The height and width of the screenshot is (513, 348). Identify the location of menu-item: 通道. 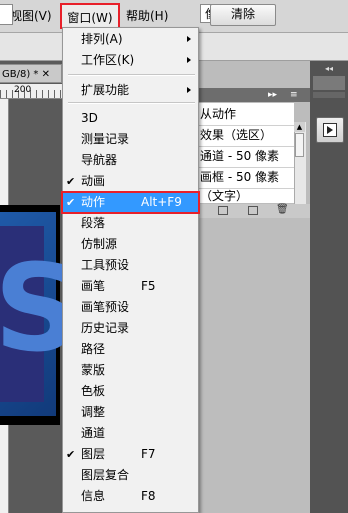
(130, 433).